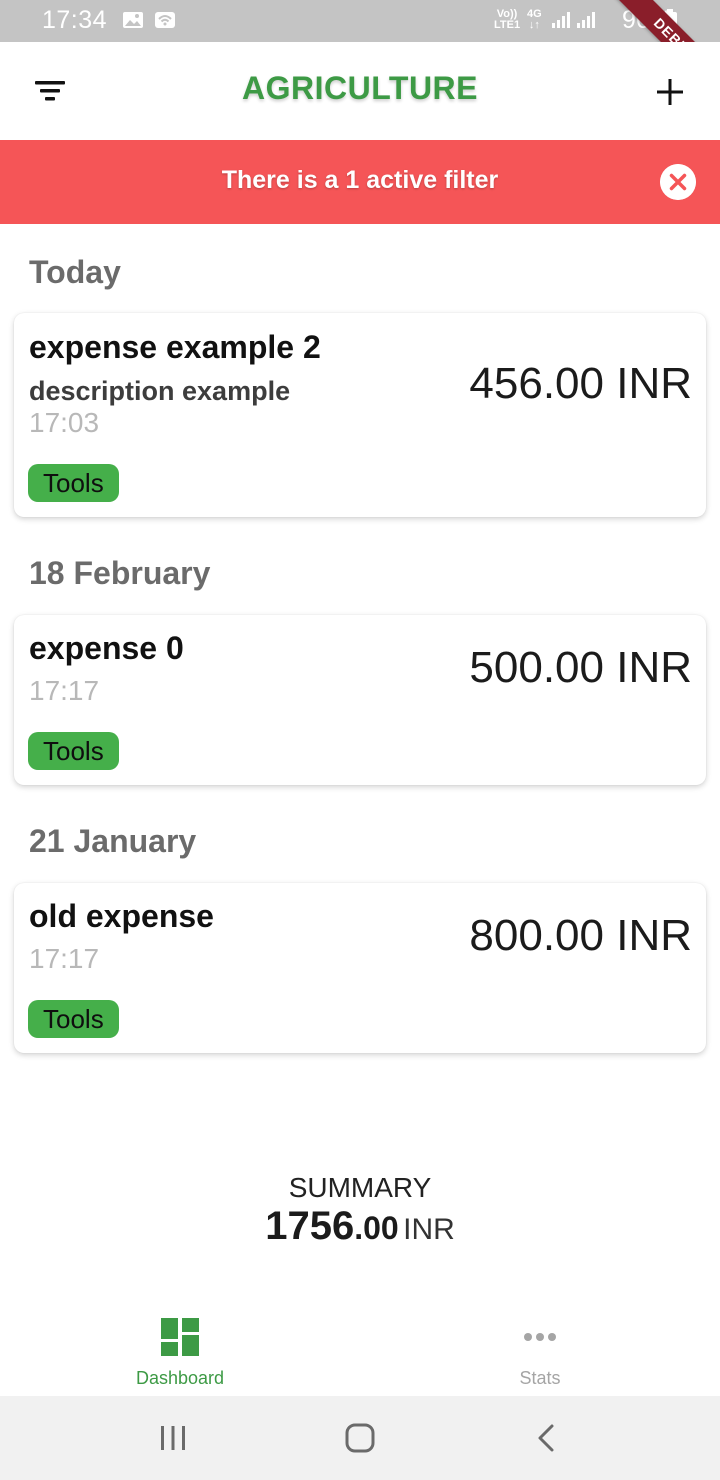 Image resolution: width=720 pixels, height=1480 pixels. Describe the element at coordinates (376, 1228) in the screenshot. I see `summary-decimal: .00` at that location.